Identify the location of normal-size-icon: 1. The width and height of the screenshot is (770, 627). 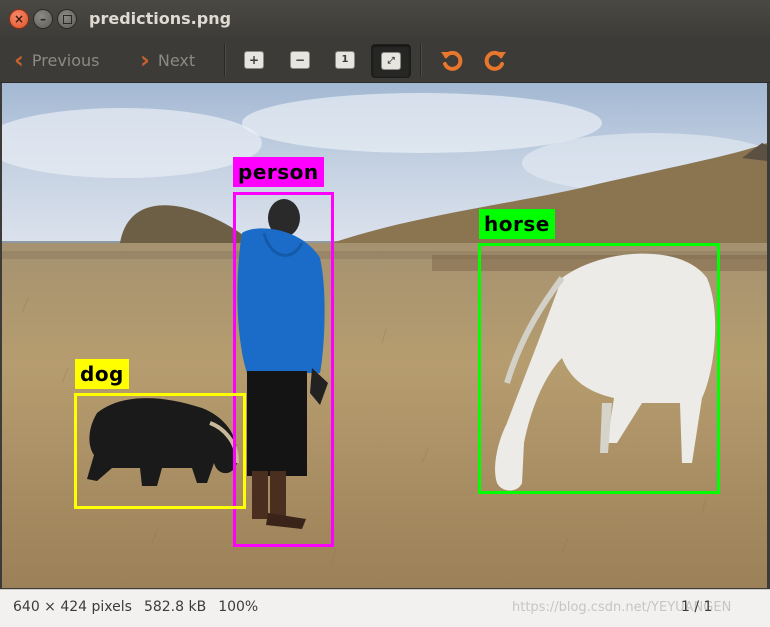
(345, 60).